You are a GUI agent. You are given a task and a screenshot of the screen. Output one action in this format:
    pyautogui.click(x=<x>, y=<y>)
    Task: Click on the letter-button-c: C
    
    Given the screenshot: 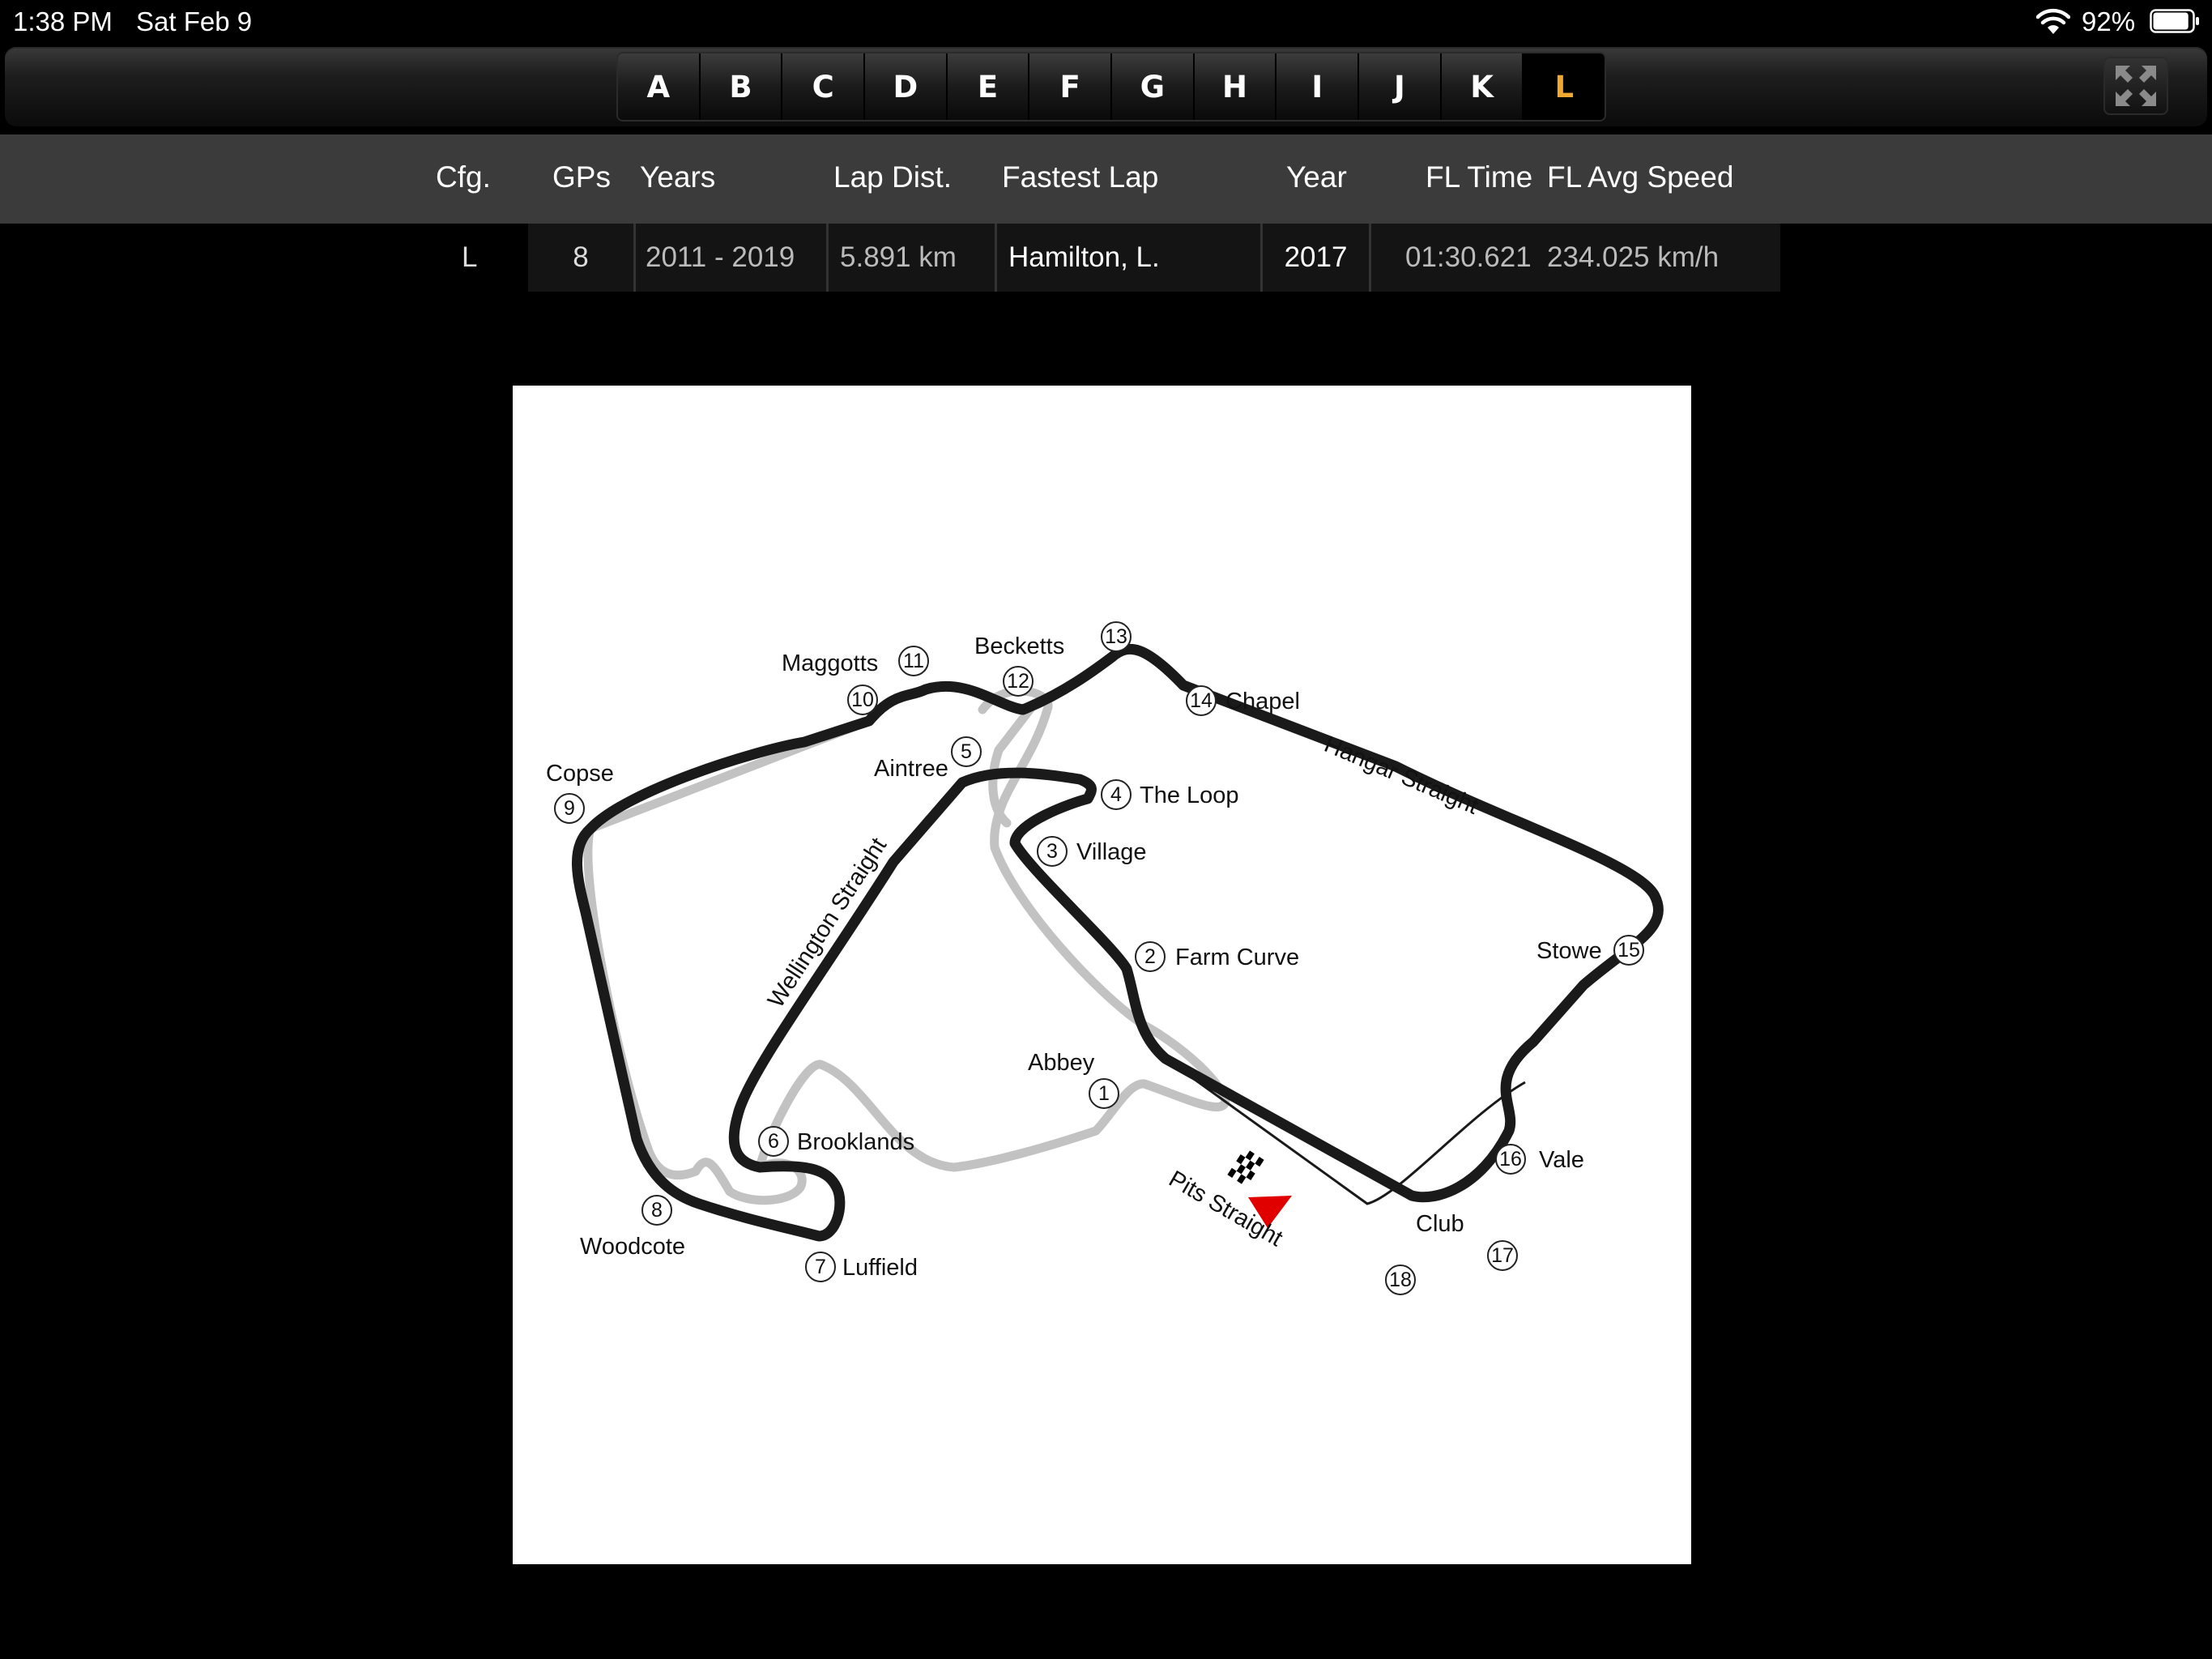 What is the action you would take?
    pyautogui.click(x=824, y=86)
    